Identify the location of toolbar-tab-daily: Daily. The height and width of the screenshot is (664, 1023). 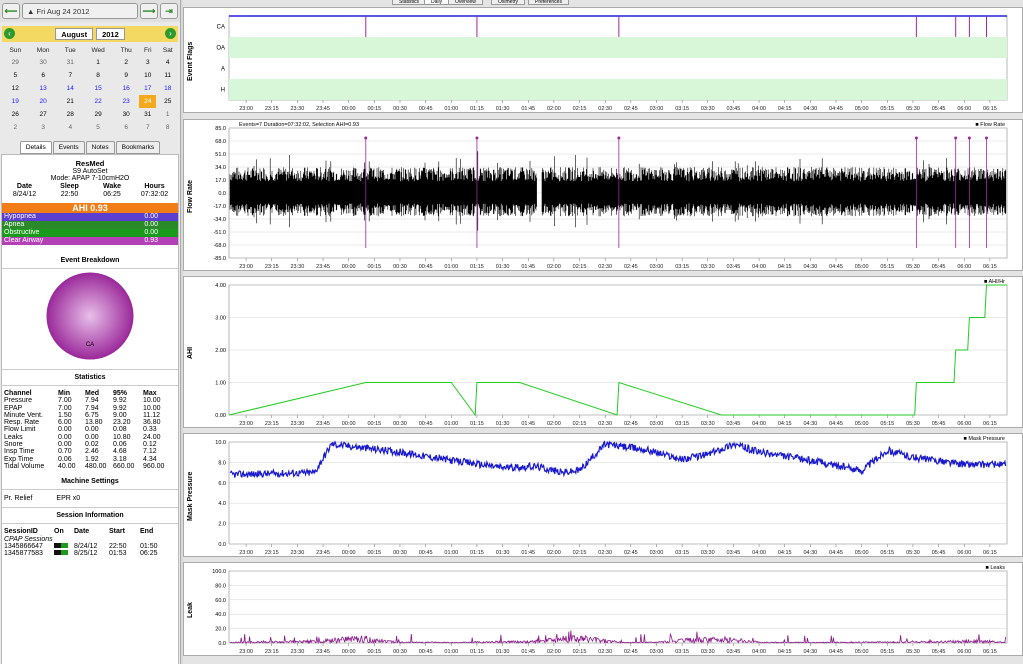
(437, 2).